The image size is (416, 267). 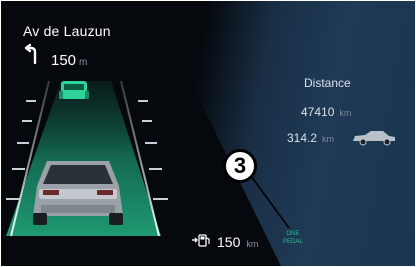 I want to click on one-pedal-line1: ONE, so click(x=293, y=234).